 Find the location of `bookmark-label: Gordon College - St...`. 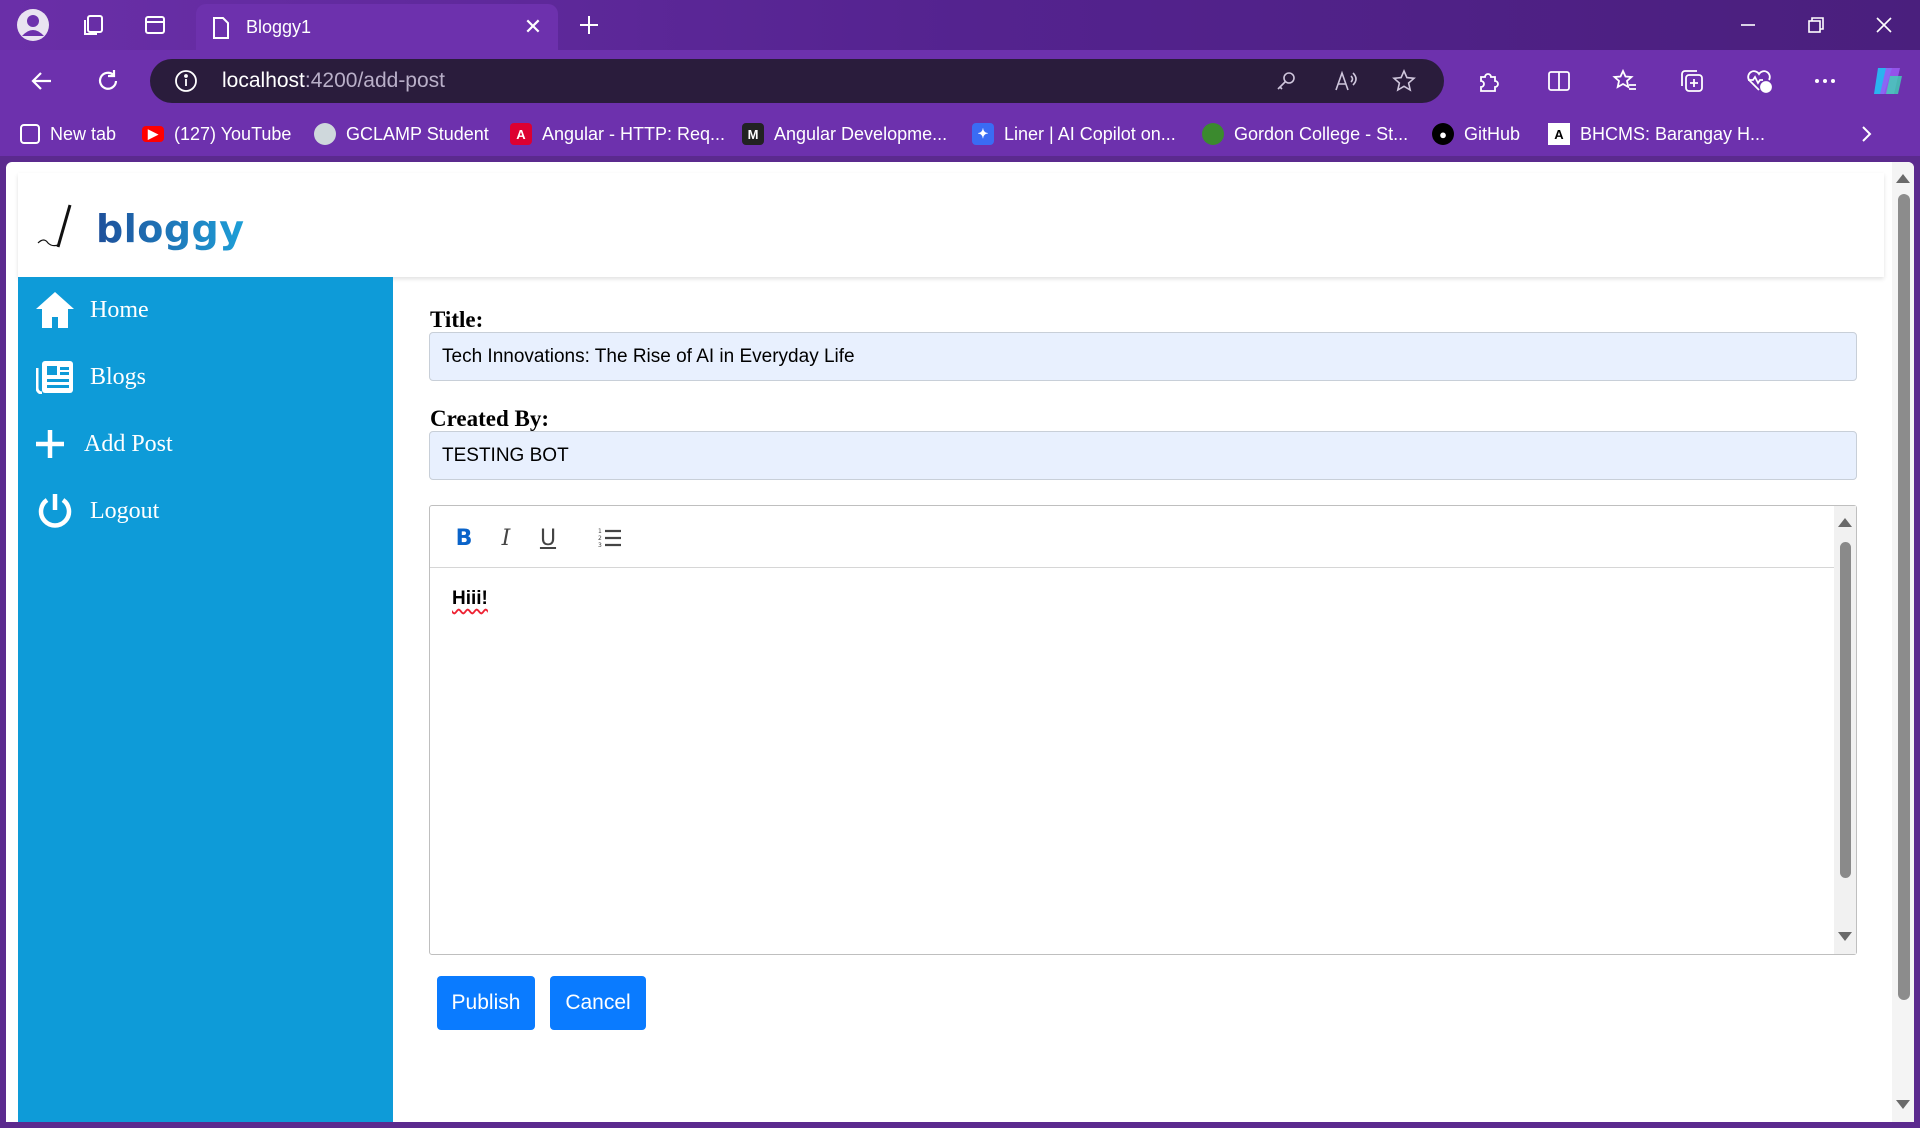

bookmark-label: Gordon College - St... is located at coordinates (1321, 133).